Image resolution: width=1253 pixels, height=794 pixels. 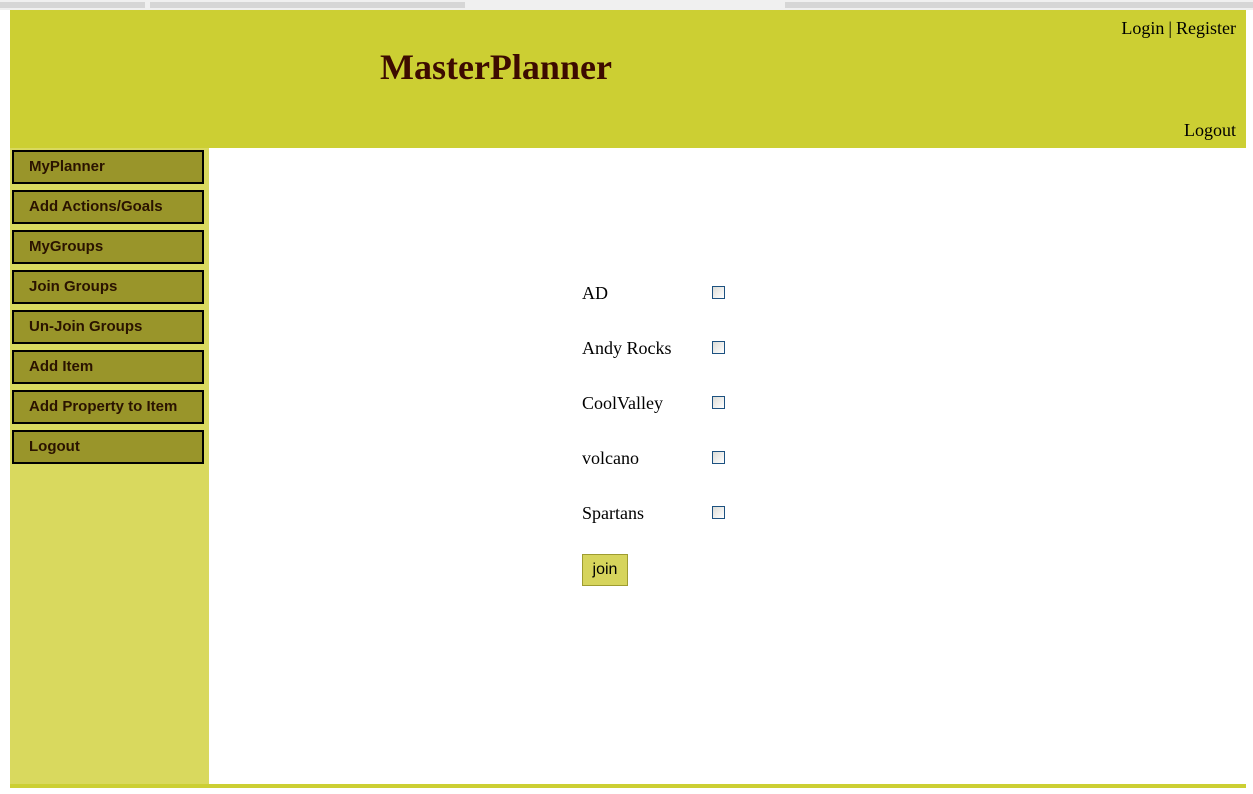 I want to click on sidebar-item-join-groups: Join Groups, so click(x=108, y=287).